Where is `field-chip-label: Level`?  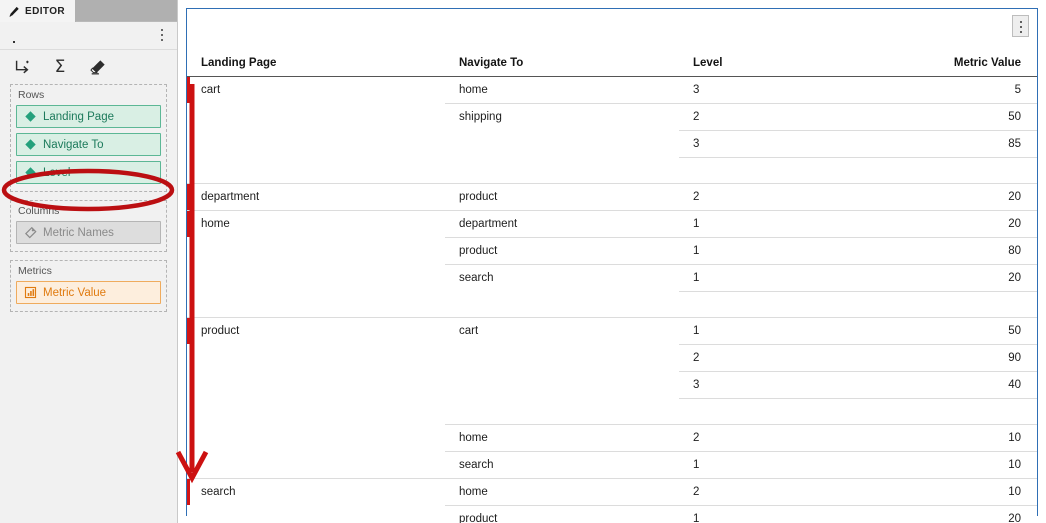
field-chip-label: Level is located at coordinates (57, 172).